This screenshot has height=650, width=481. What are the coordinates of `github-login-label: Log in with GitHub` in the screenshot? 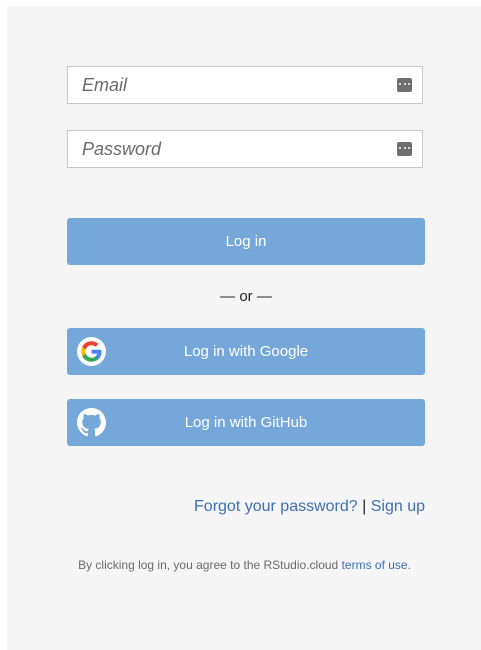 It's located at (246, 422).